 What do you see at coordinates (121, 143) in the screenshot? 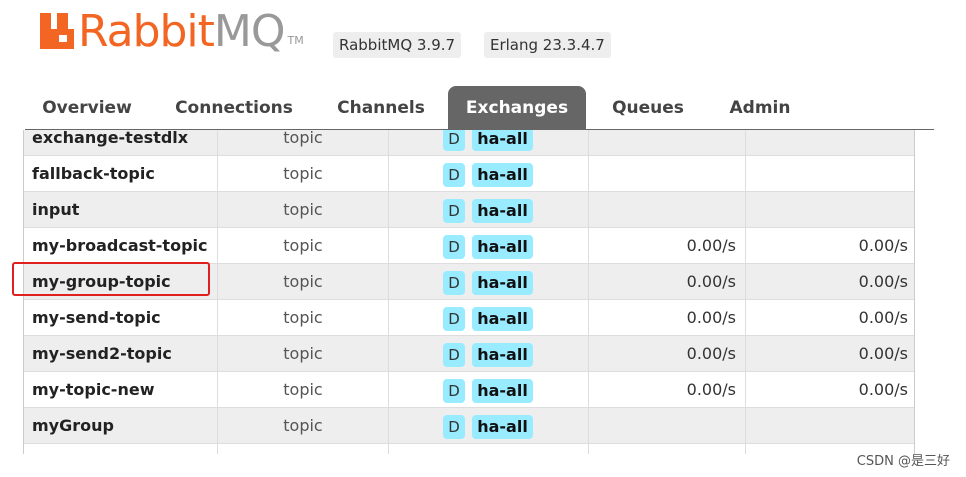
I see `exchange-name-link: exchange-testdlx` at bounding box center [121, 143].